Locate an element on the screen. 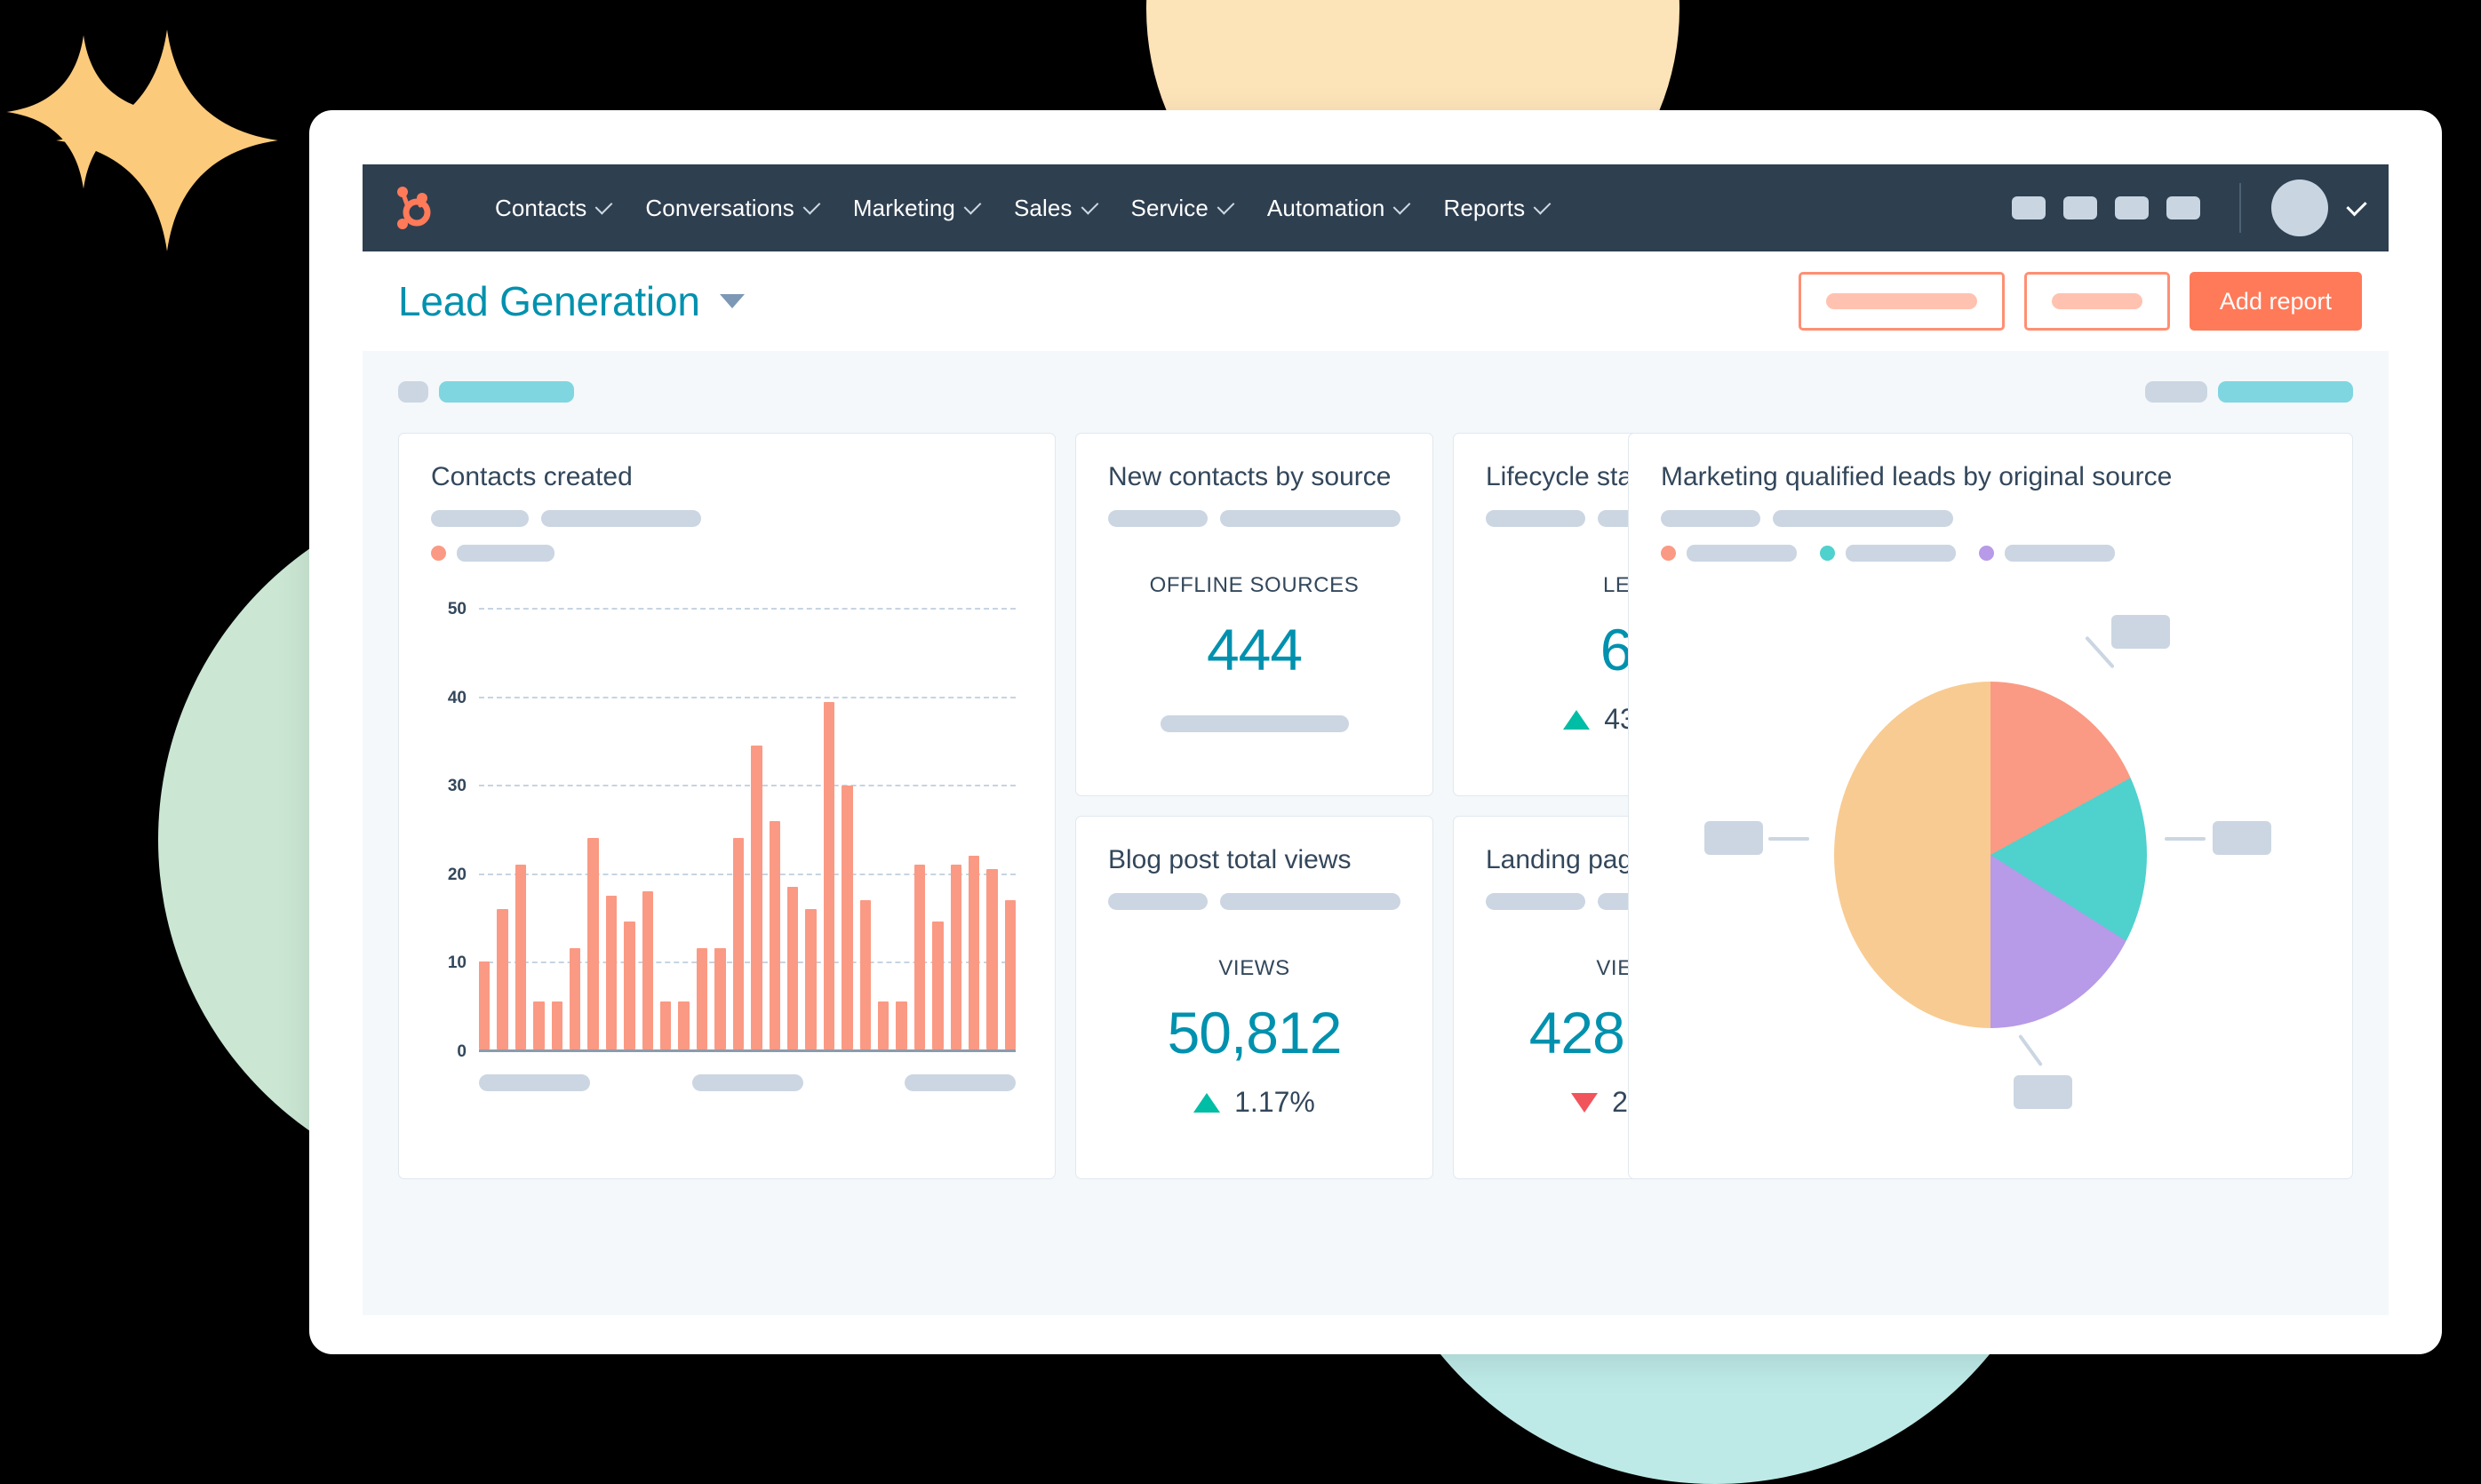 Image resolution: width=2481 pixels, height=1484 pixels. nav-item-conversations: Conversations is located at coordinates (732, 209).